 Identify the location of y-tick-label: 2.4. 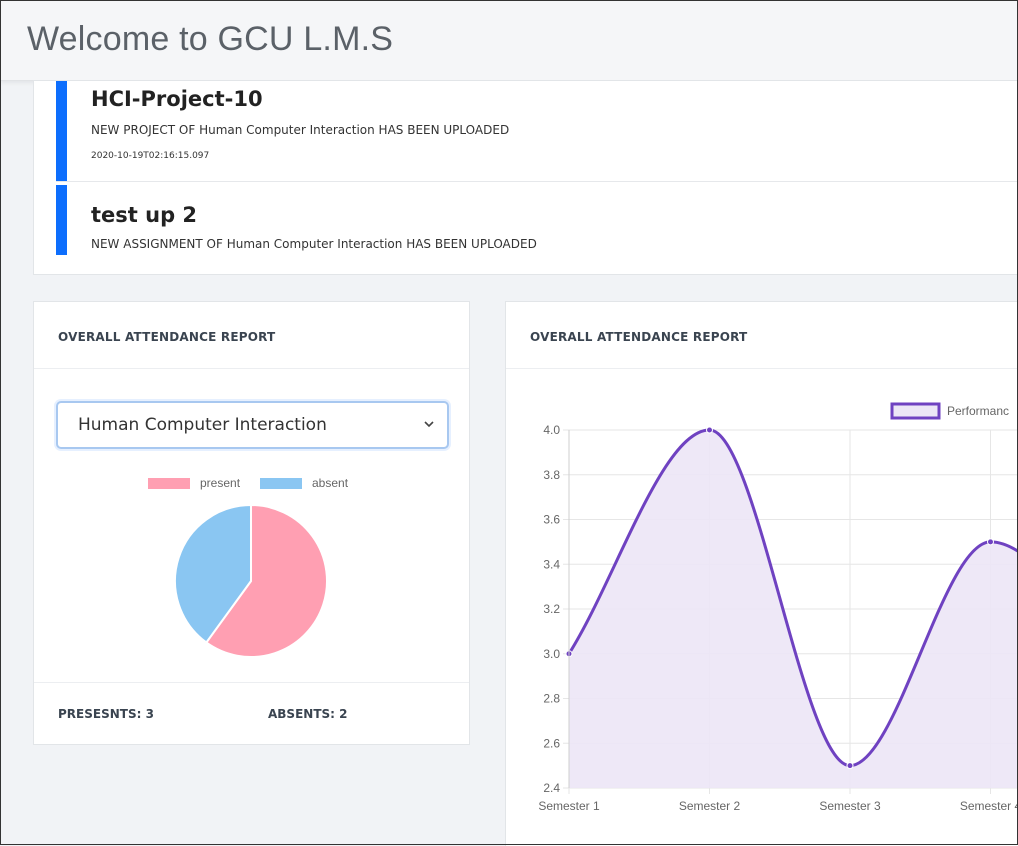
(551, 788).